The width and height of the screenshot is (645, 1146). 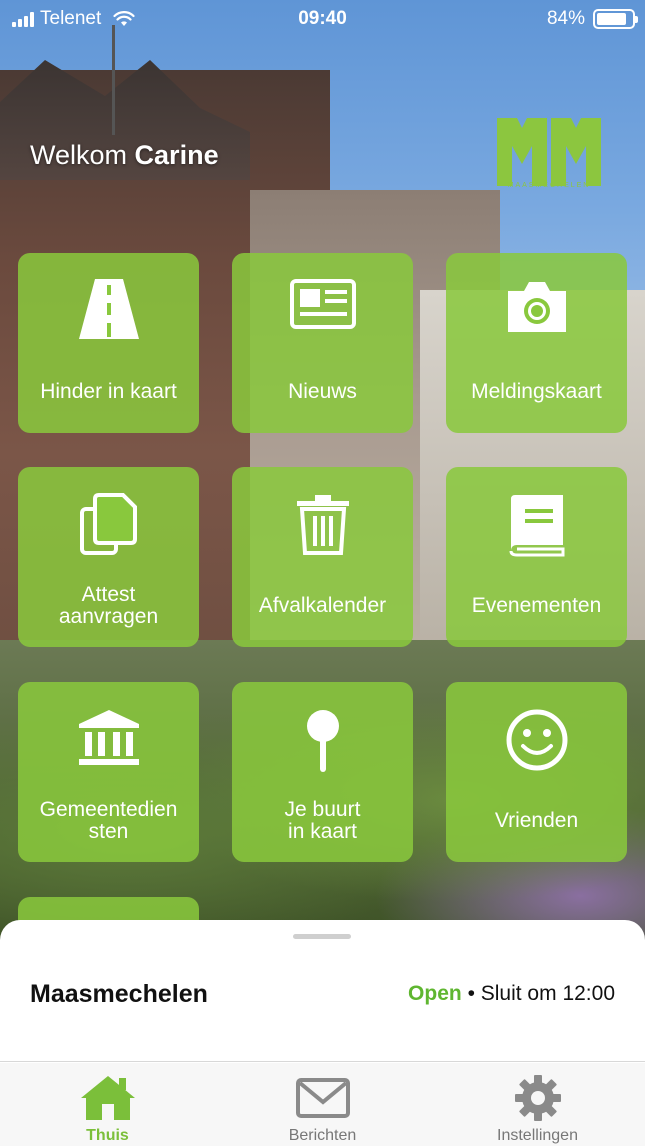 I want to click on welcome-message: Welkom Carine, so click(x=124, y=155).